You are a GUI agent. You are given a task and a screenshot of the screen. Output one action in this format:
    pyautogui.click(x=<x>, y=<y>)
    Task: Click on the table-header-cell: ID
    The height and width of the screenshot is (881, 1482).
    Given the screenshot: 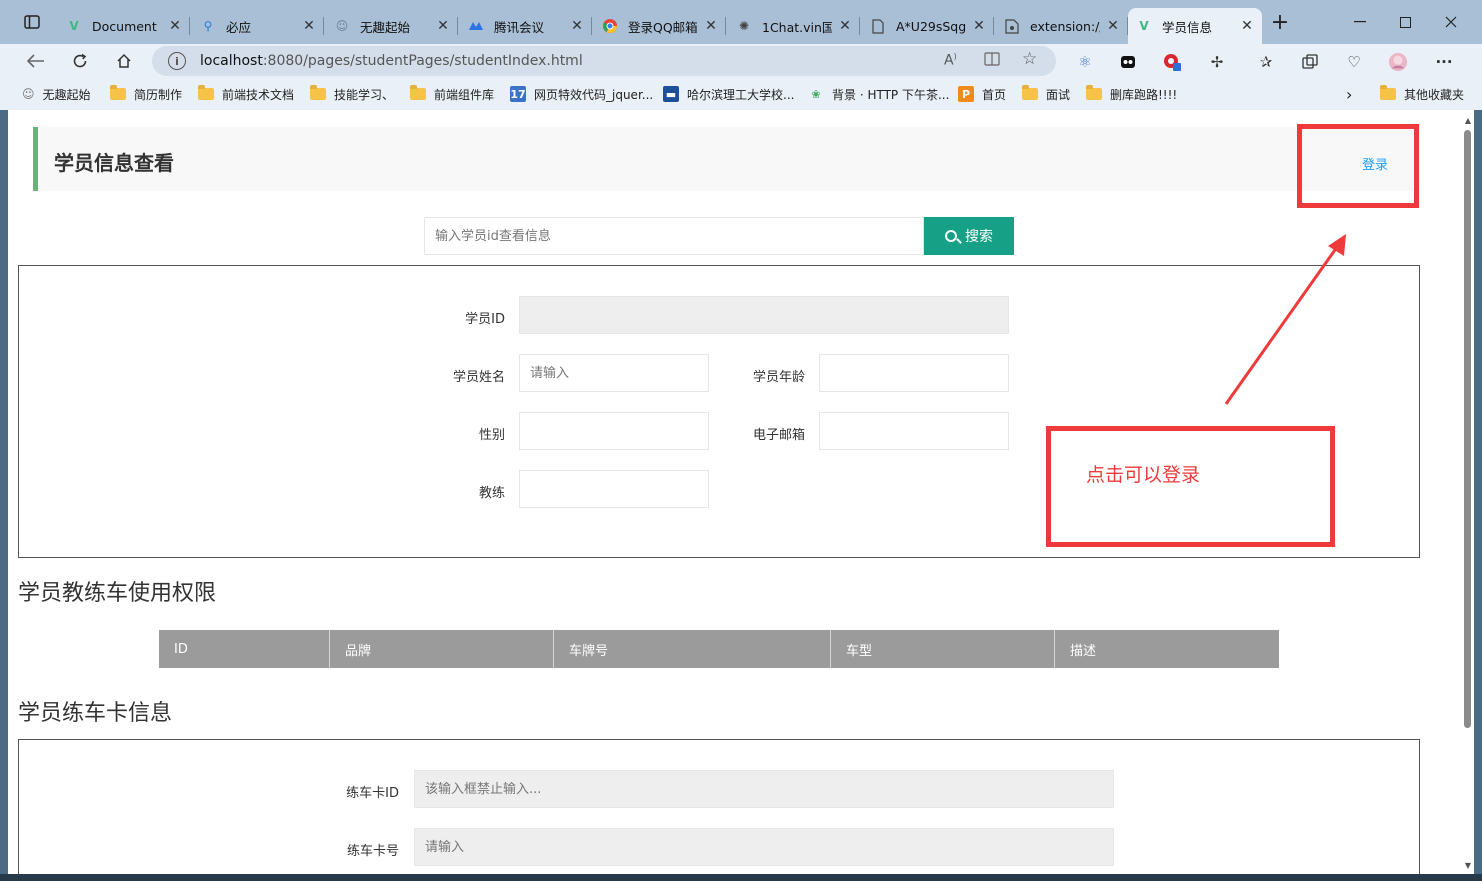 What is the action you would take?
    pyautogui.click(x=244, y=649)
    